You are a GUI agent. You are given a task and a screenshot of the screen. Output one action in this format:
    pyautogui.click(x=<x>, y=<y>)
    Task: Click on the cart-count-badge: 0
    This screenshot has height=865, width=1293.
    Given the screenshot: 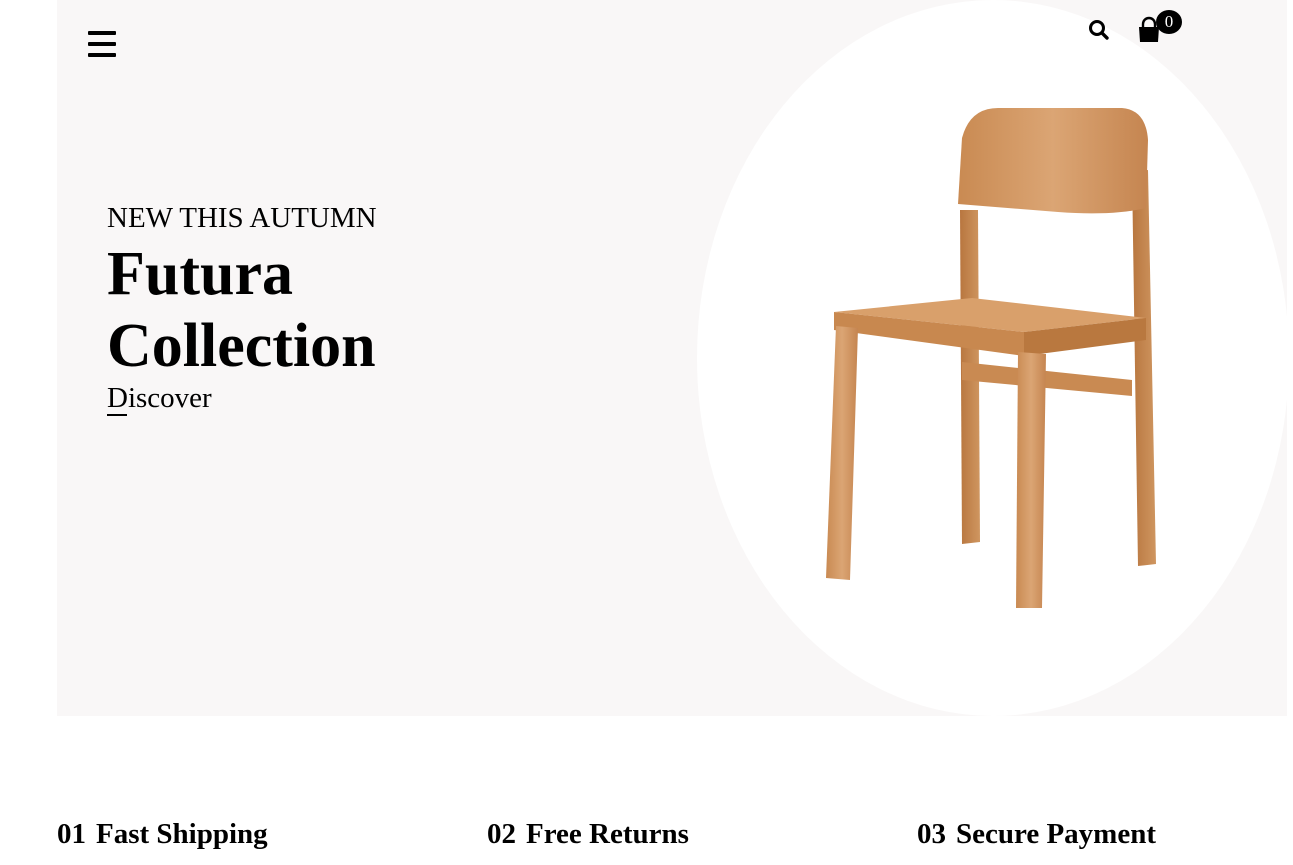 What is the action you would take?
    pyautogui.click(x=1169, y=22)
    